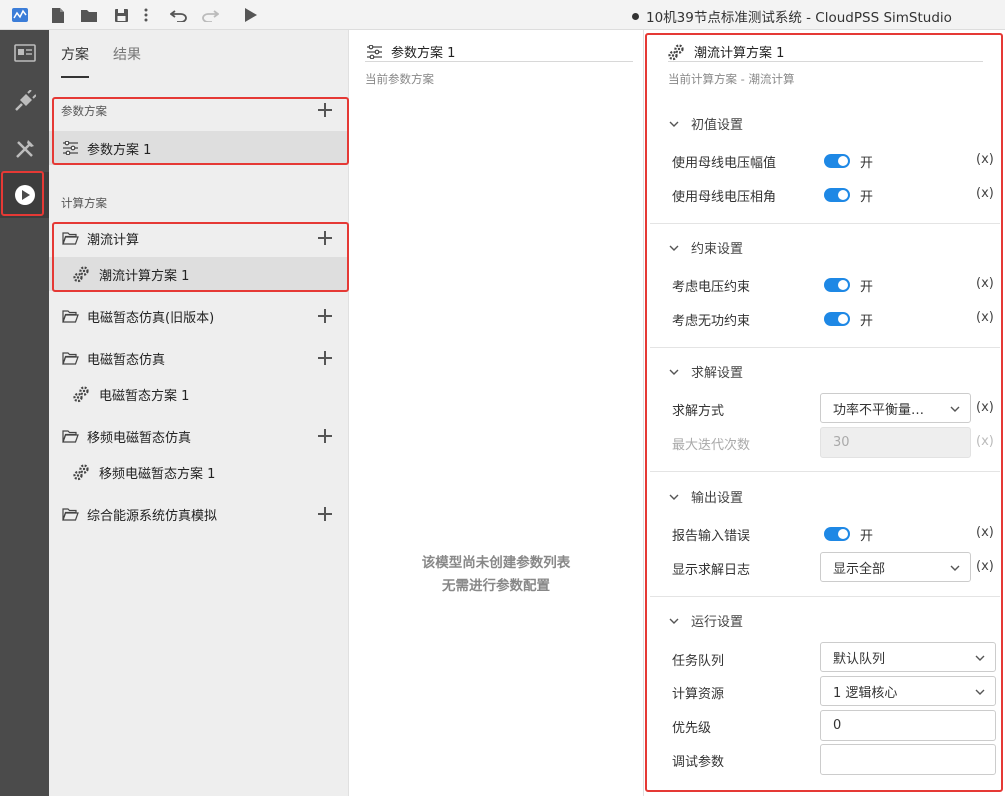 This screenshot has width=1005, height=796. What do you see at coordinates (698, 661) in the screenshot?
I see `task-queue-label: 任务队列` at bounding box center [698, 661].